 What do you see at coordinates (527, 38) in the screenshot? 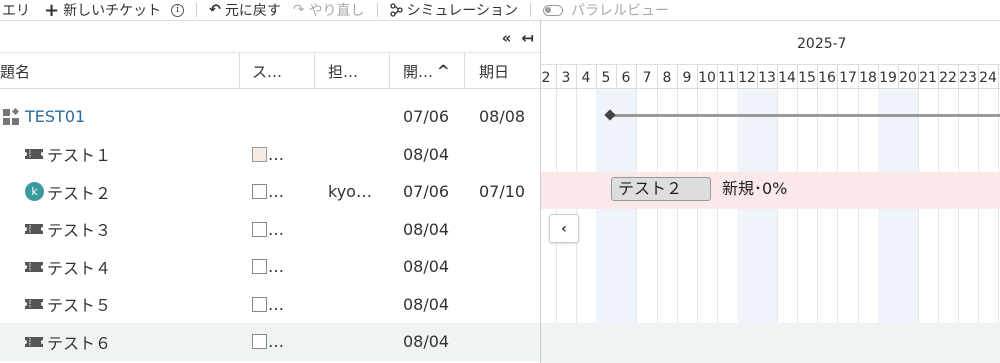
I see `collapse-left-icon: ↤` at bounding box center [527, 38].